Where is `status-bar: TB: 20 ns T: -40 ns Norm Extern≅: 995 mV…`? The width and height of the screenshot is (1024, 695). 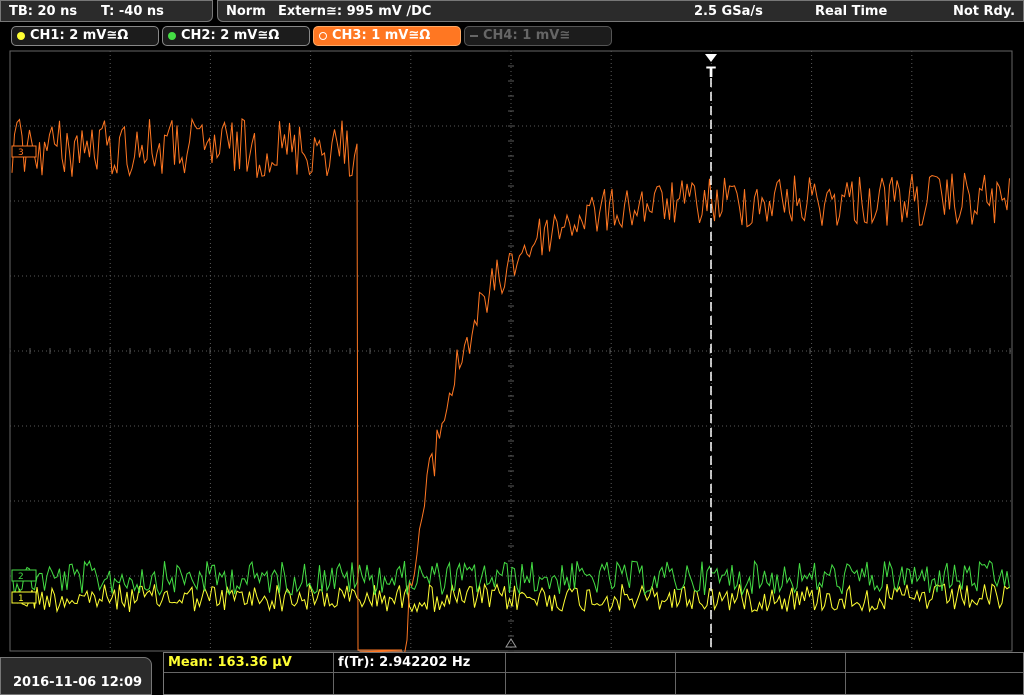
status-bar: TB: 20 ns T: -40 ns Norm Extern≅: 995 mV… is located at coordinates (512, 12).